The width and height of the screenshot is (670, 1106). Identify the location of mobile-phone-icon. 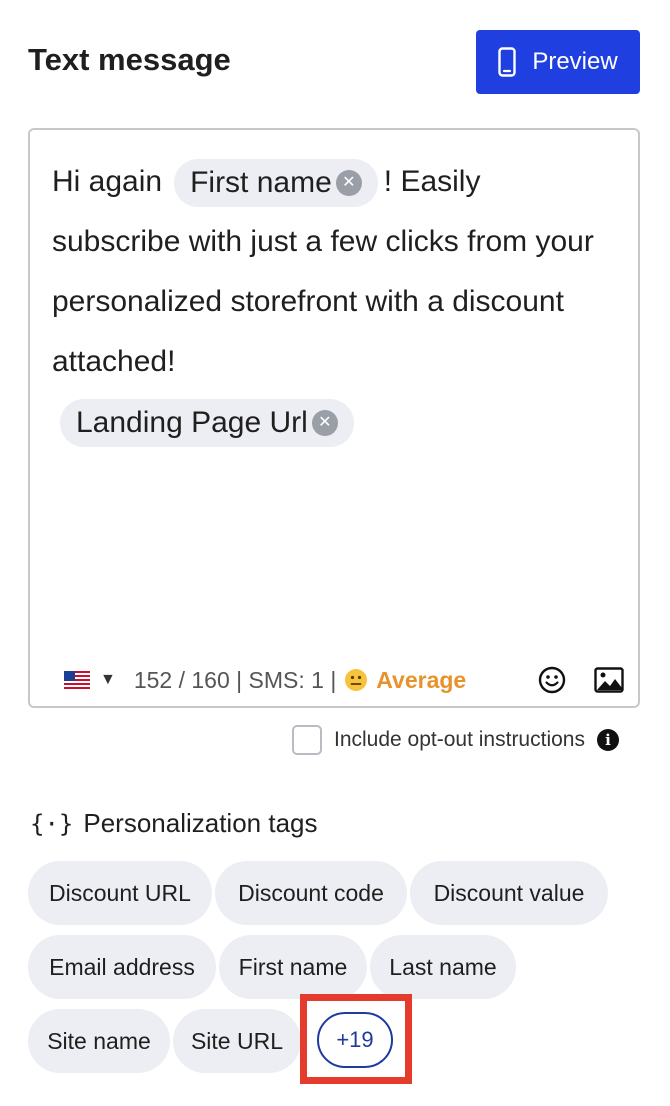
(507, 62).